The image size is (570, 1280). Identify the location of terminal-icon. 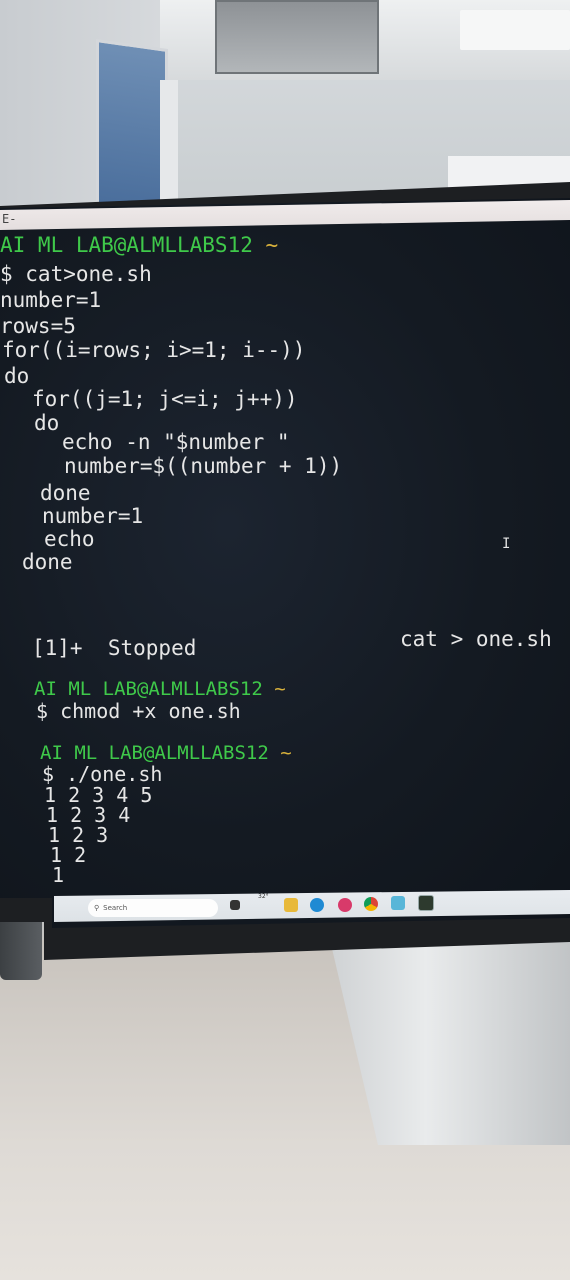
(426, 903).